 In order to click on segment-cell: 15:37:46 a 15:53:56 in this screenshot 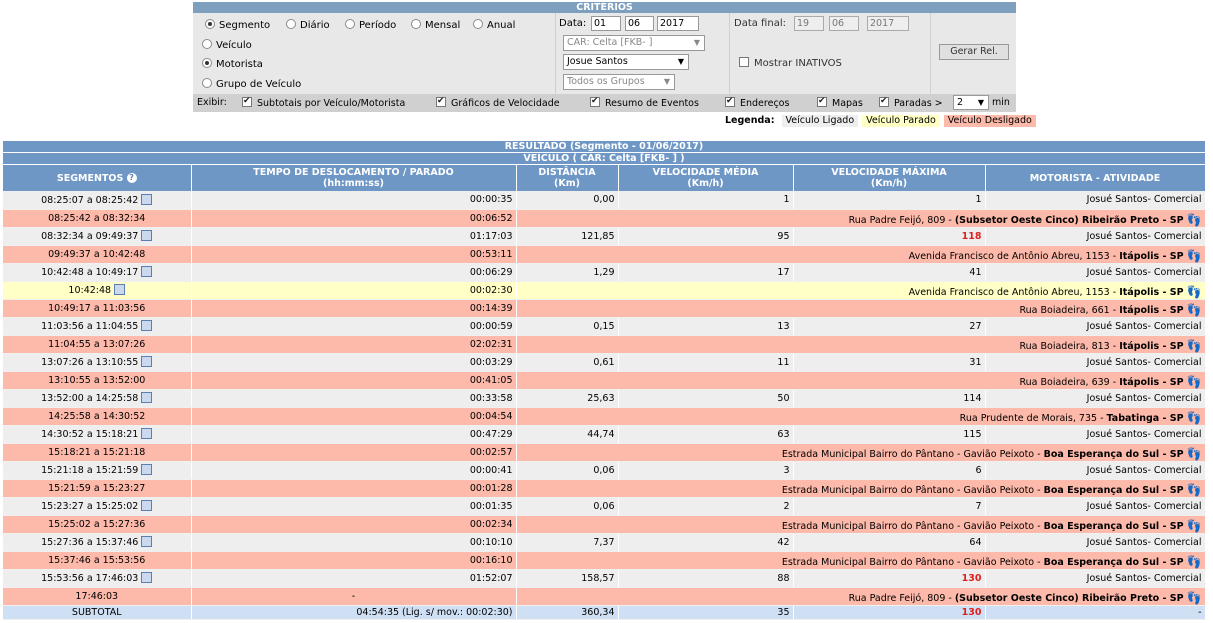, I will do `click(97, 560)`.